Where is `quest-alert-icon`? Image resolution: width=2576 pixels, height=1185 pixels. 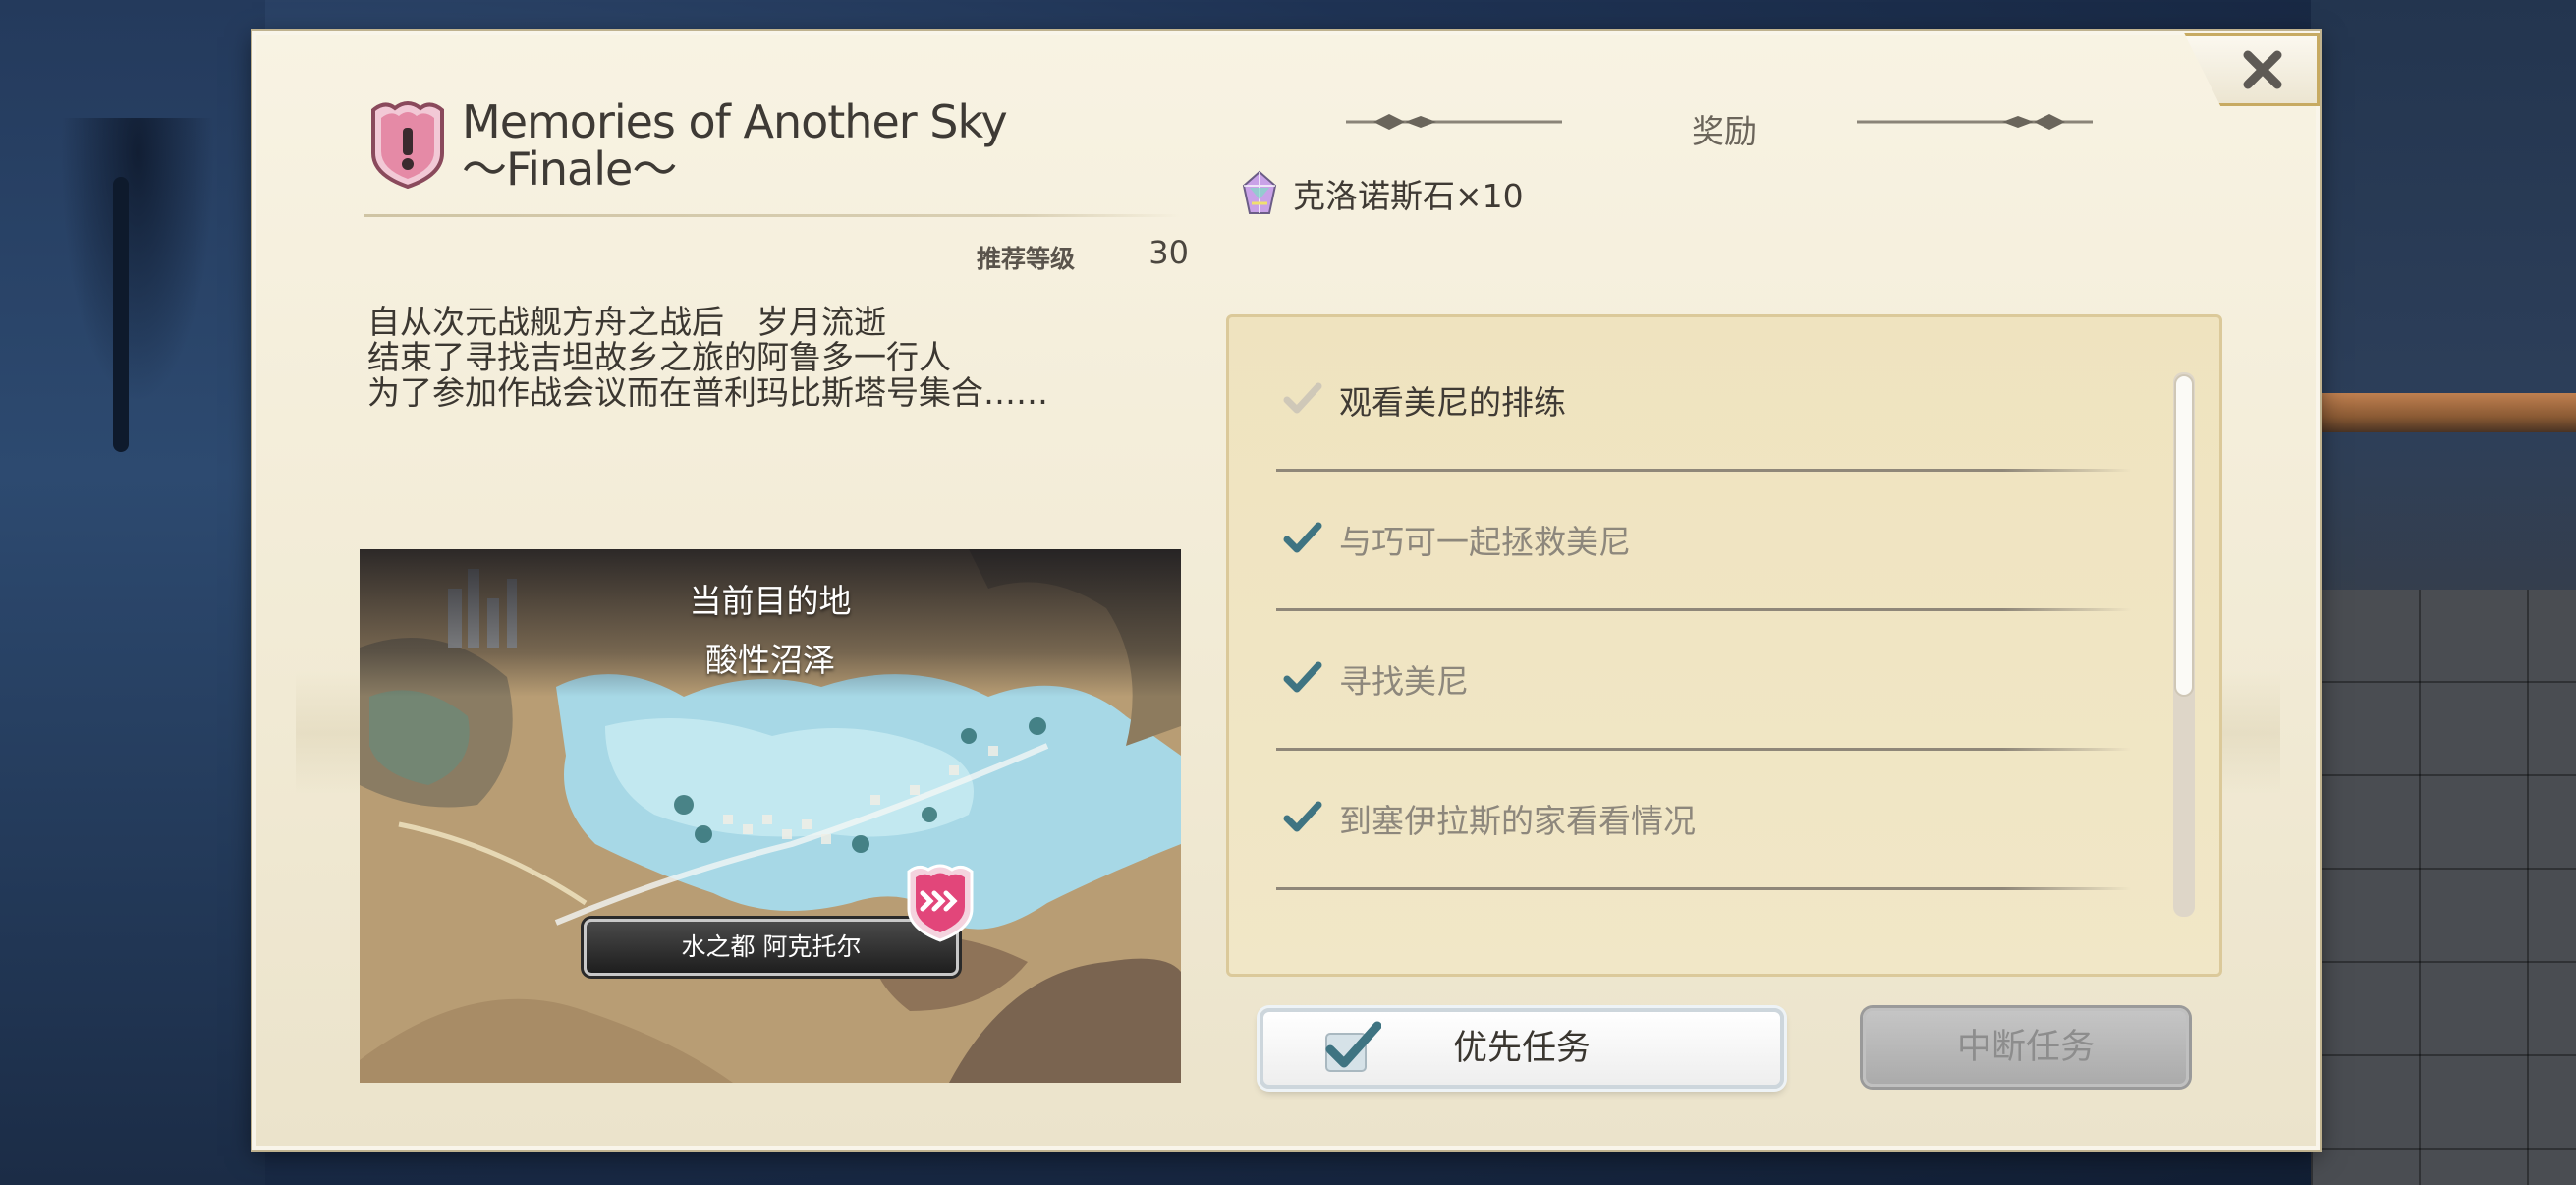
quest-alert-icon is located at coordinates (407, 145).